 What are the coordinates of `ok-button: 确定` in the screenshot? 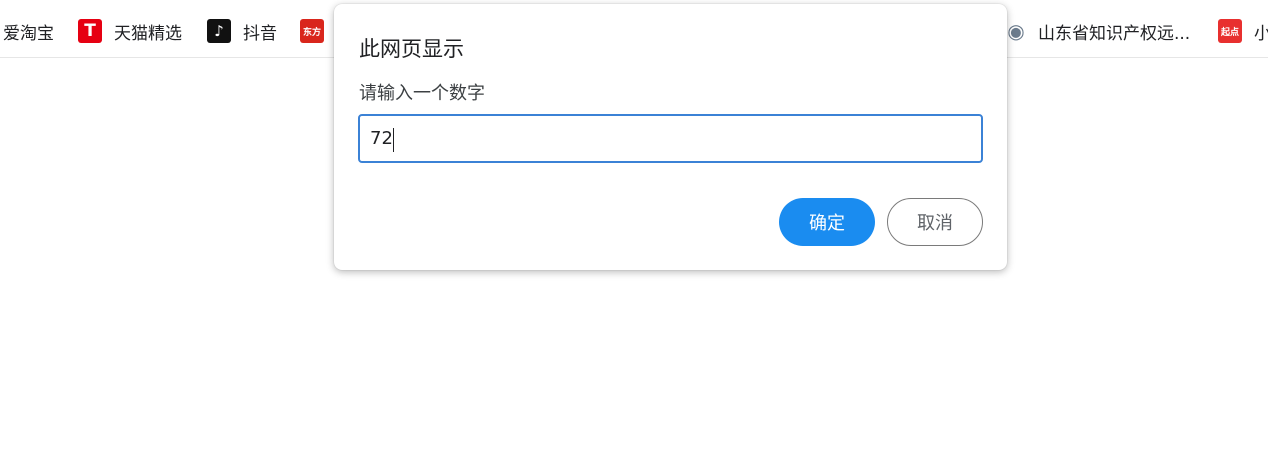 It's located at (827, 222).